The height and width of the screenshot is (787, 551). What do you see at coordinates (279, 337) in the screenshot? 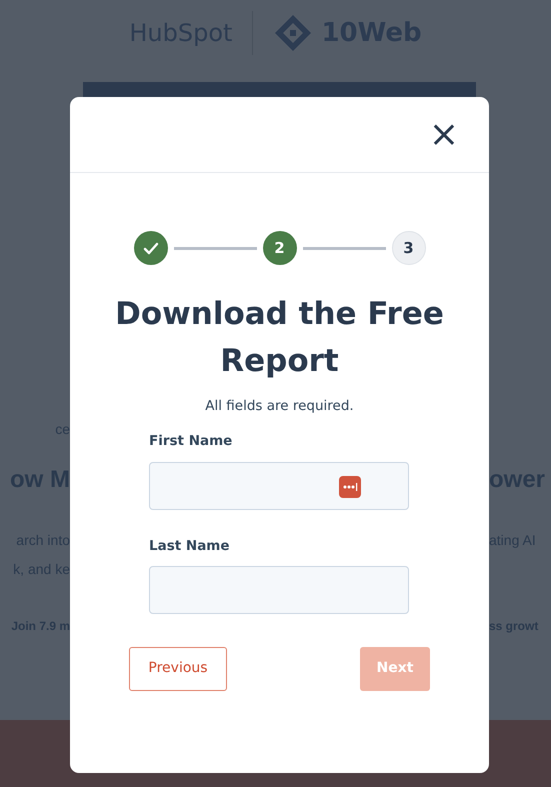
I see `modal-title: Download the Free Report` at bounding box center [279, 337].